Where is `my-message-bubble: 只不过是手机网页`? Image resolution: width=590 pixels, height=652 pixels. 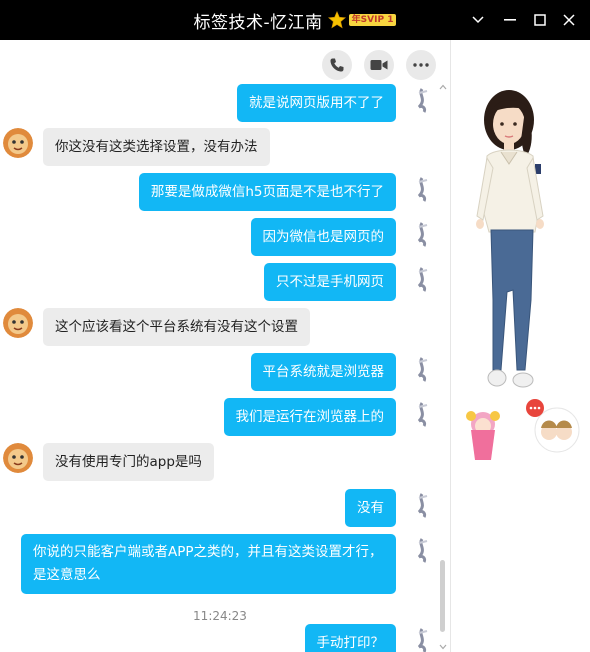 my-message-bubble: 只不过是手机网页 is located at coordinates (330, 282).